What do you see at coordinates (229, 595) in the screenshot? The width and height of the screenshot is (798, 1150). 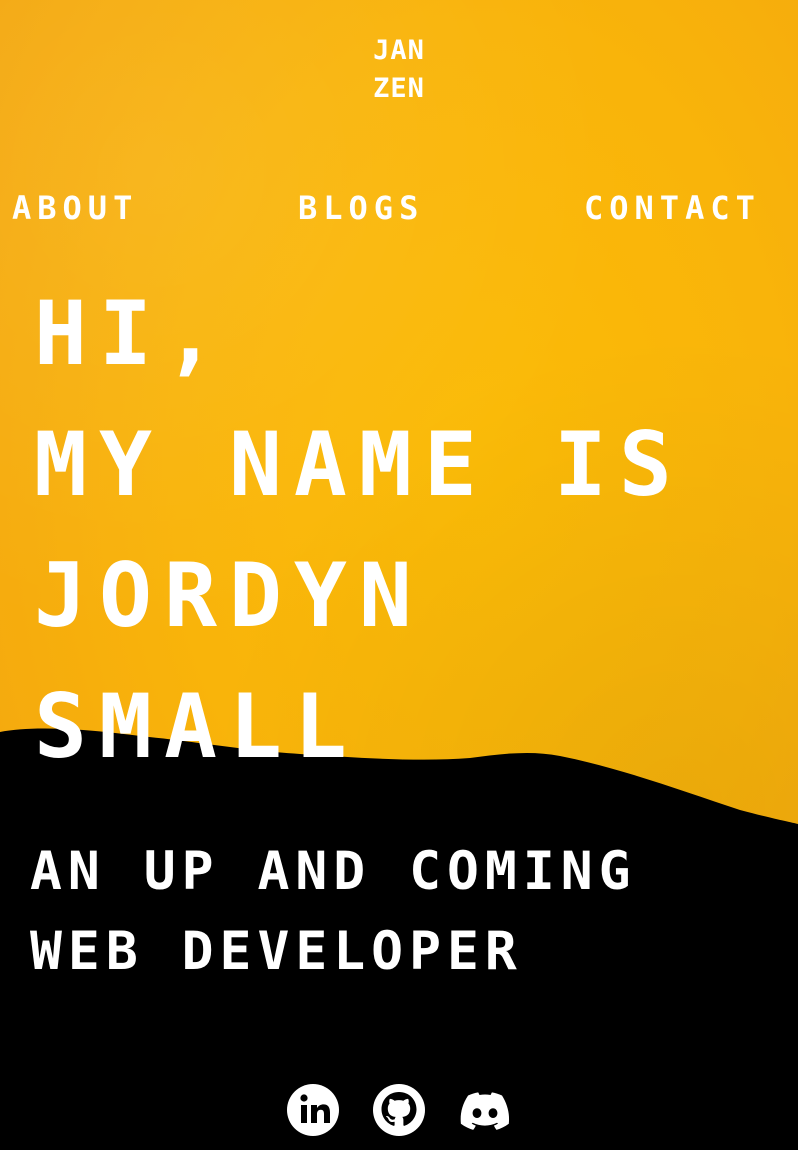 I see `hero-line-3: JORDYN` at bounding box center [229, 595].